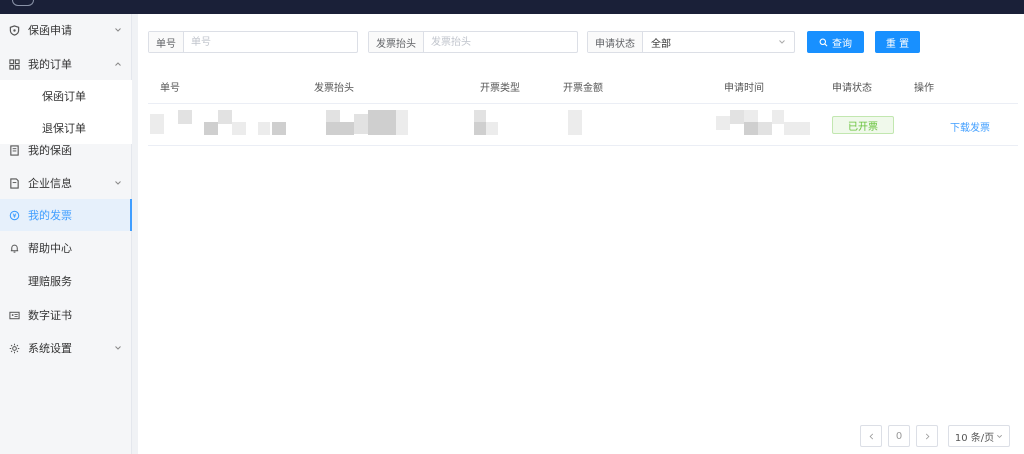 The height and width of the screenshot is (454, 1024). What do you see at coordinates (50, 215) in the screenshot?
I see `sidebar-item-label: 我的发票` at bounding box center [50, 215].